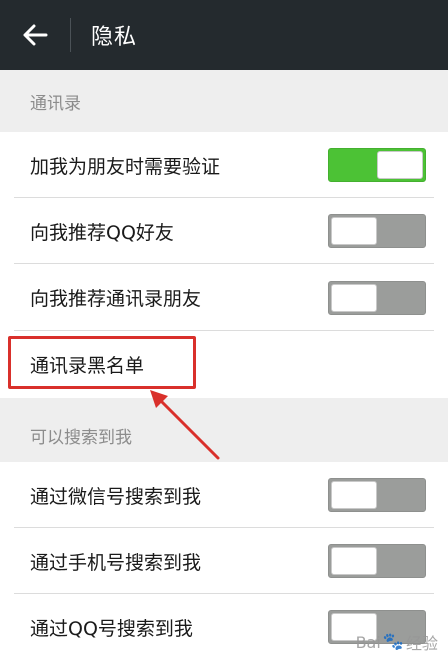 The width and height of the screenshot is (448, 660). Describe the element at coordinates (224, 231) in the screenshot. I see `settings-row-recommend-qq: 向我推荐QQ好友` at that location.